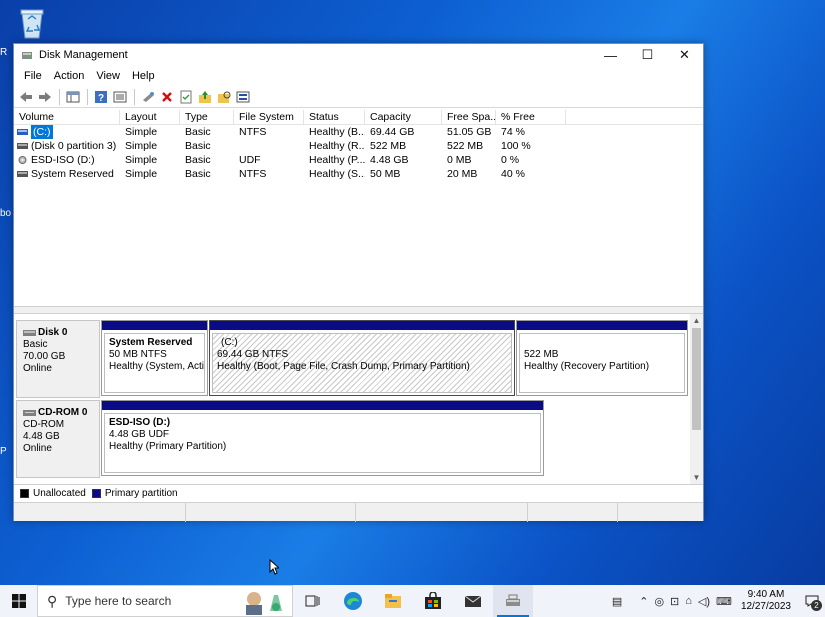  Describe the element at coordinates (141, 493) in the screenshot. I see `legend-primary: Primary partition` at that location.